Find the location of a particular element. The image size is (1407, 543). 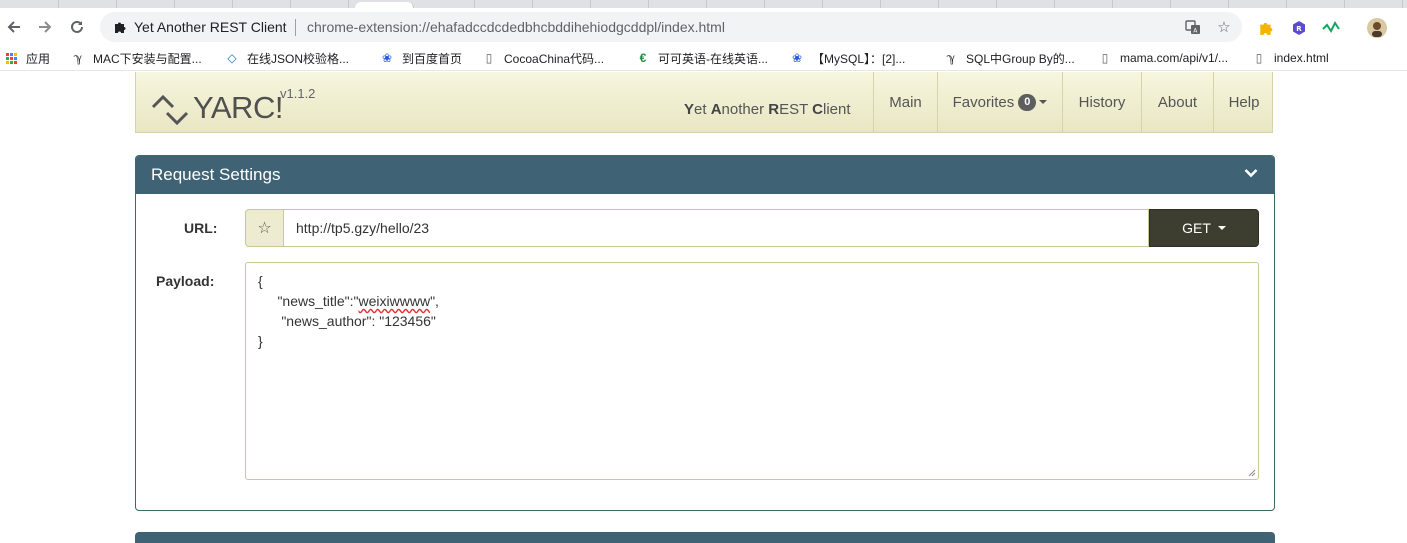

reload-icon is located at coordinates (77, 26).